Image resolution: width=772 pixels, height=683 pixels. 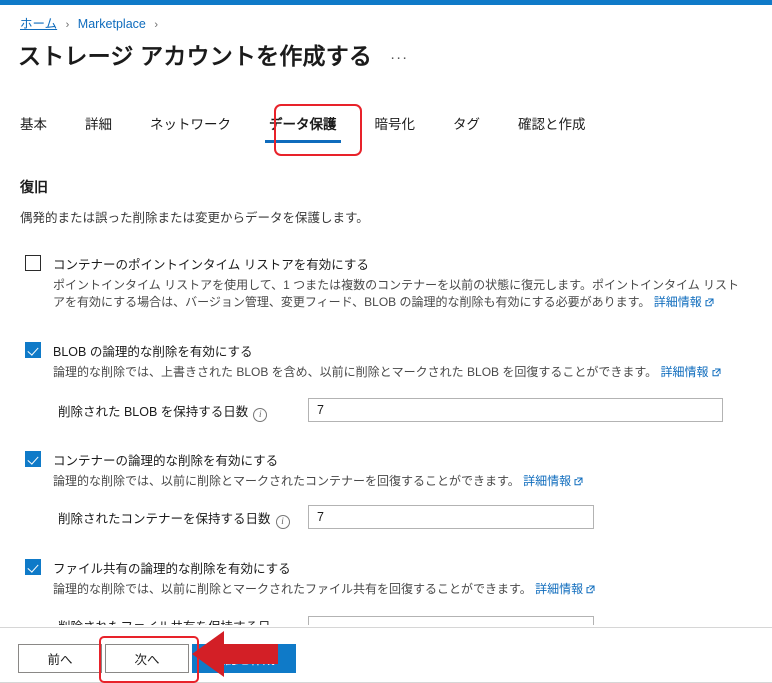 What do you see at coordinates (451, 517) in the screenshot?
I see `input-container-retention-days` at bounding box center [451, 517].